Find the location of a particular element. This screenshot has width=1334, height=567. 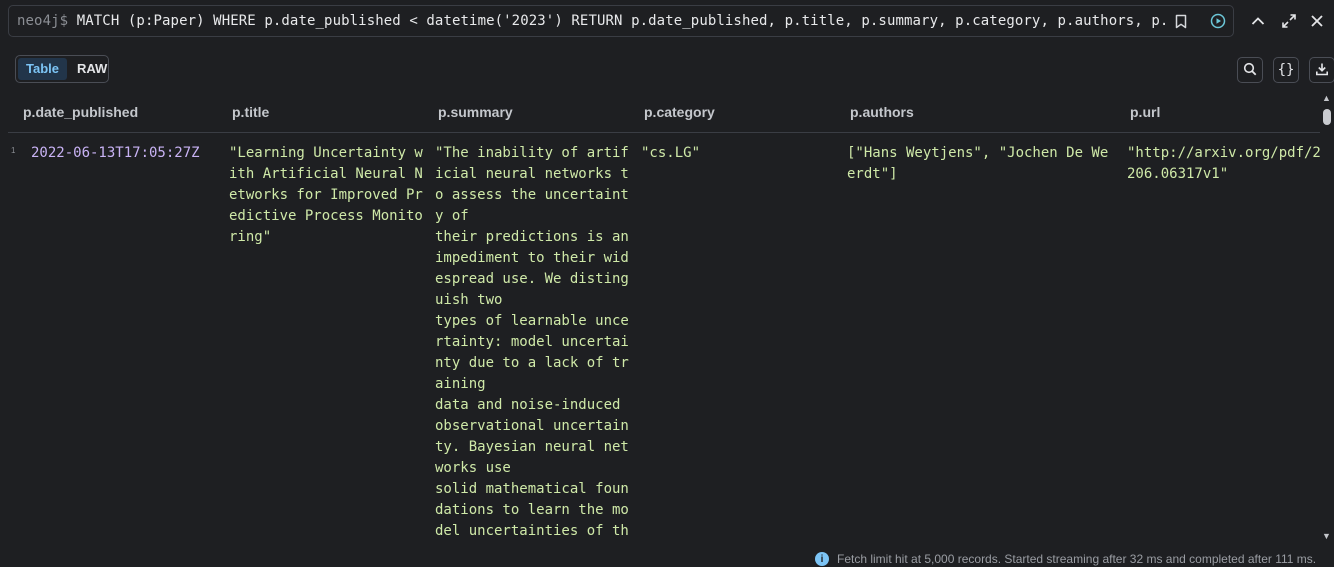

column-header-url: p.url is located at coordinates (1145, 112).